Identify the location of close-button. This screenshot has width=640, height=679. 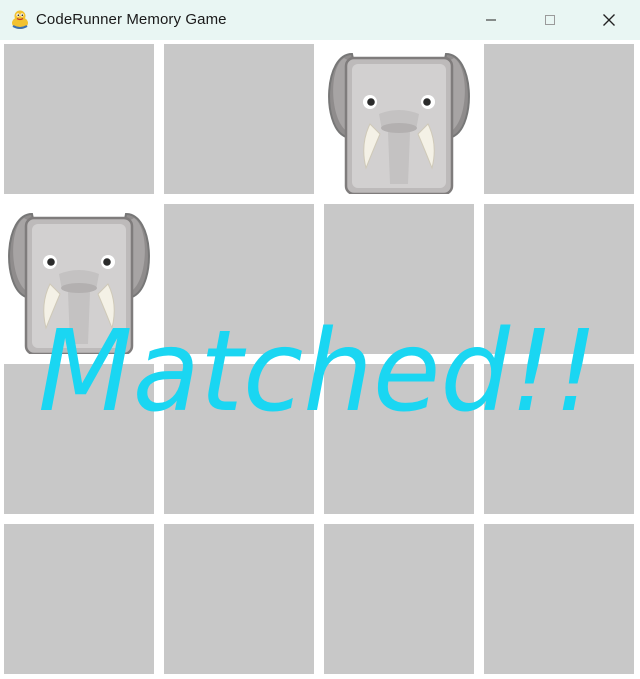
(609, 20).